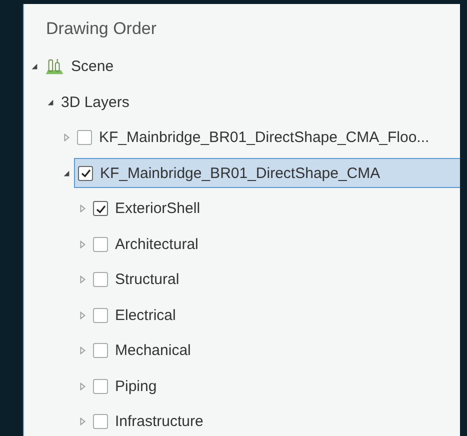 This screenshot has width=467, height=436. I want to click on selected-tree-item: KF_Mainbridge_BR01_DirectShape_CMA, so click(267, 173).